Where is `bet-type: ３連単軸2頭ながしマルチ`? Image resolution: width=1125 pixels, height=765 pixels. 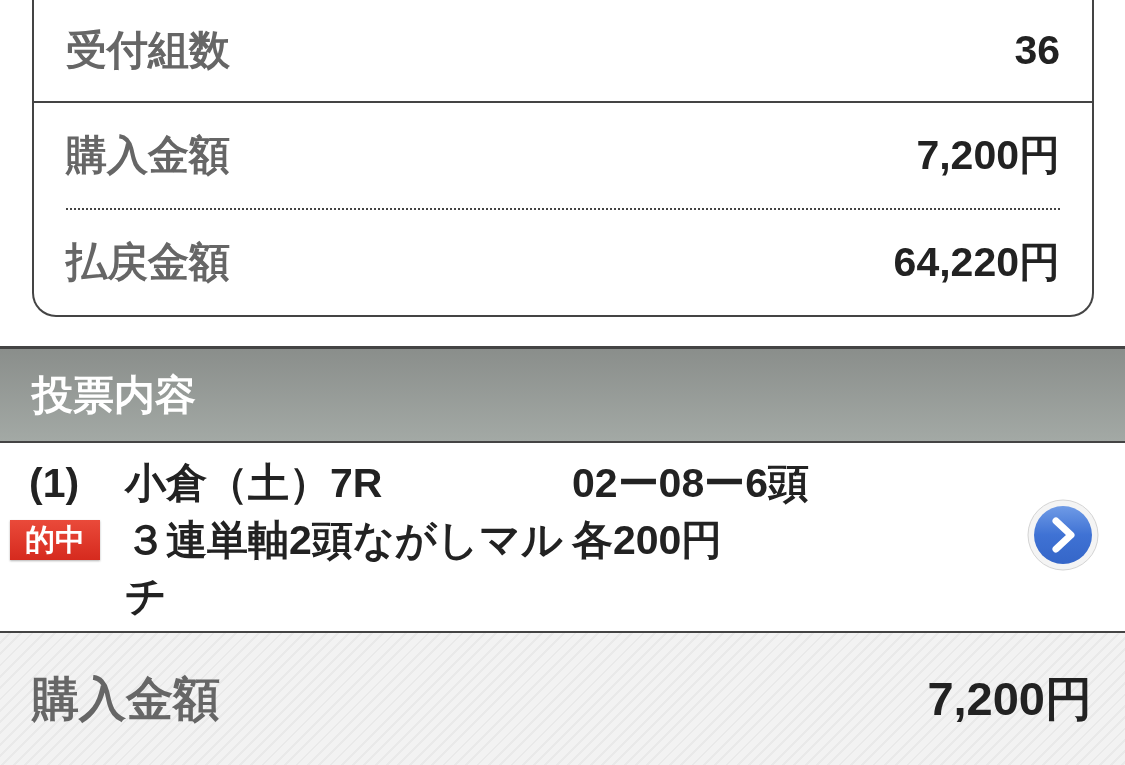
bet-type: ３連単軸2頭ながしマルチ is located at coordinates (344, 568).